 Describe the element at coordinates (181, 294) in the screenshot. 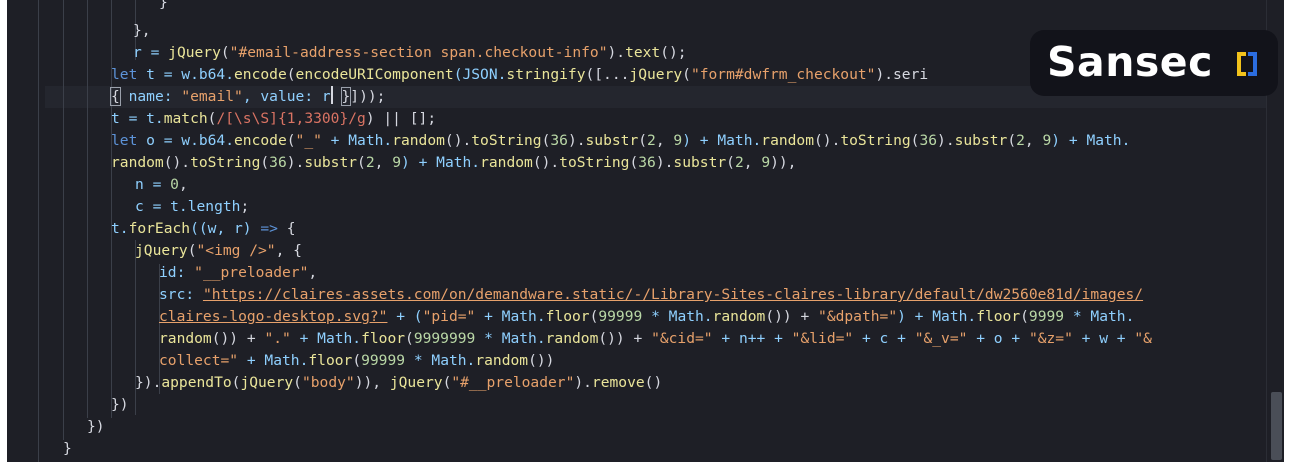

I see `code-token: src:` at that location.